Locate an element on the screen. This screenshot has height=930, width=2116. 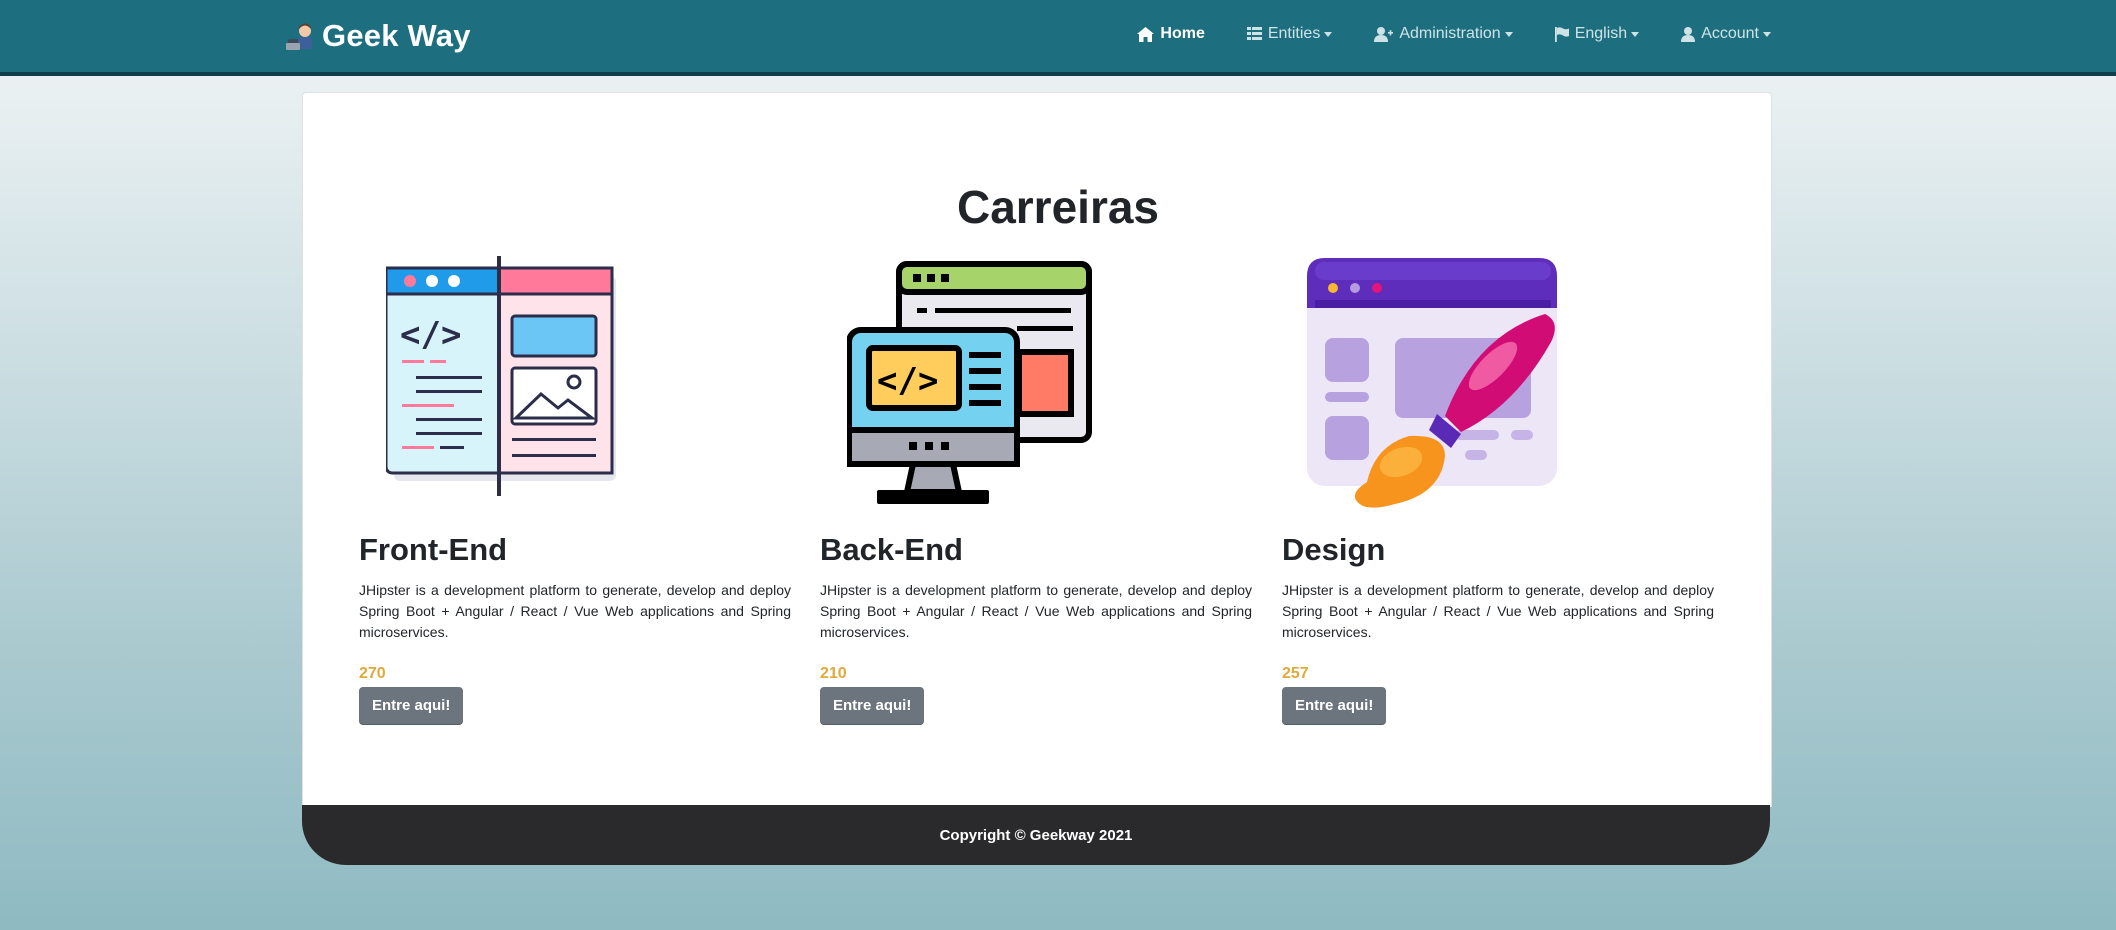
nav-language: English is located at coordinates (1597, 34).